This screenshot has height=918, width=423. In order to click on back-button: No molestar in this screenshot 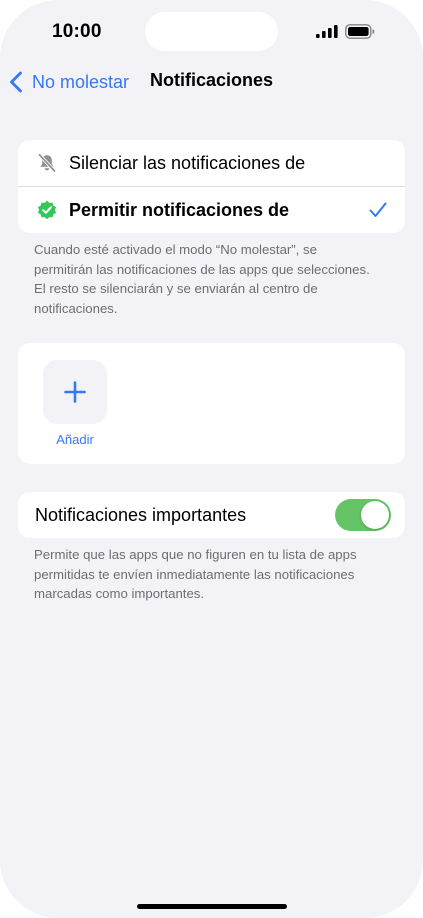, I will do `click(69, 82)`.